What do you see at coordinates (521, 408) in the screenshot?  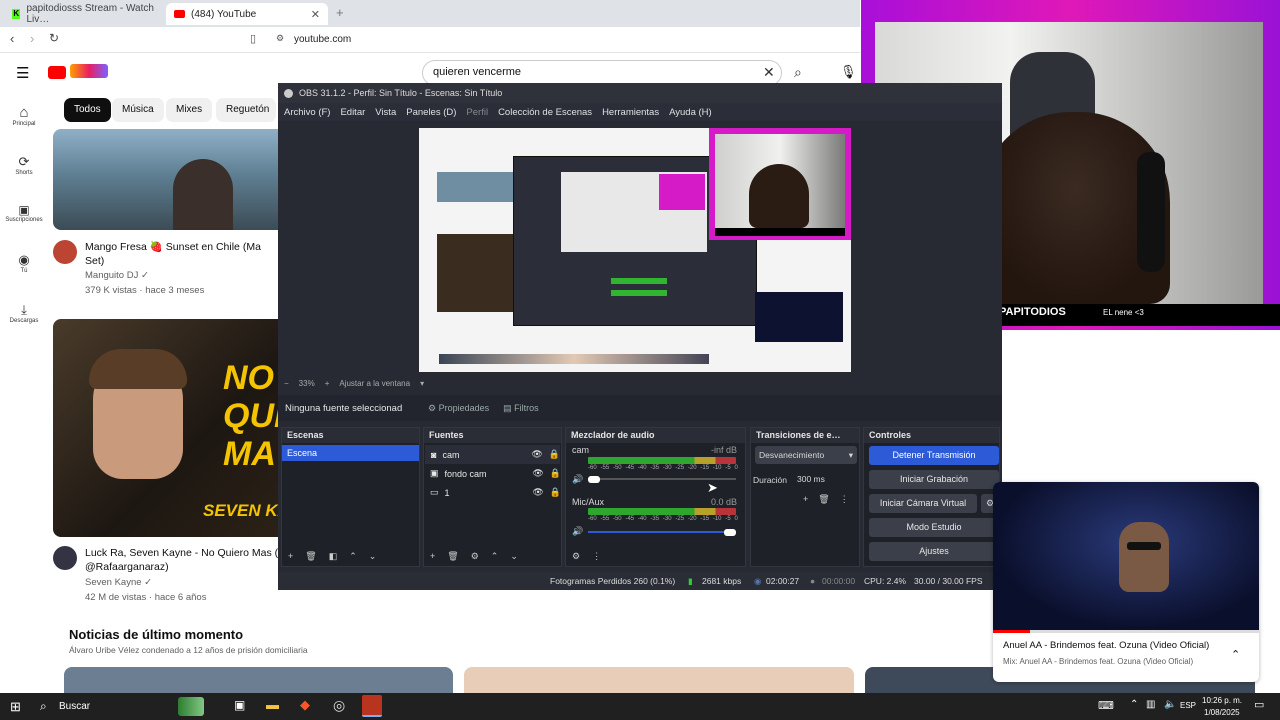 I see `filters-button: ▤ Filtros` at bounding box center [521, 408].